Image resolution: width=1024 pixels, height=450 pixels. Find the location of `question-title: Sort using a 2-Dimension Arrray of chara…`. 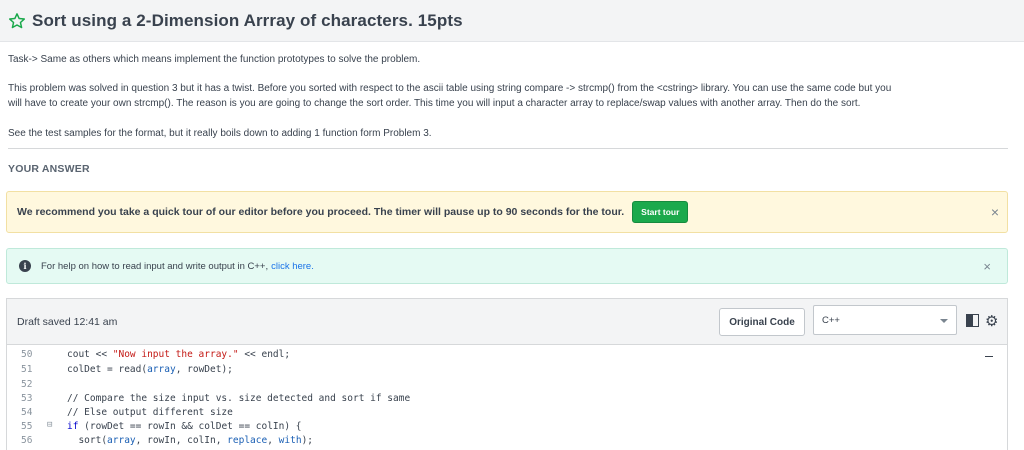

question-title: Sort using a 2-Dimension Arrray of chara… is located at coordinates (247, 20).